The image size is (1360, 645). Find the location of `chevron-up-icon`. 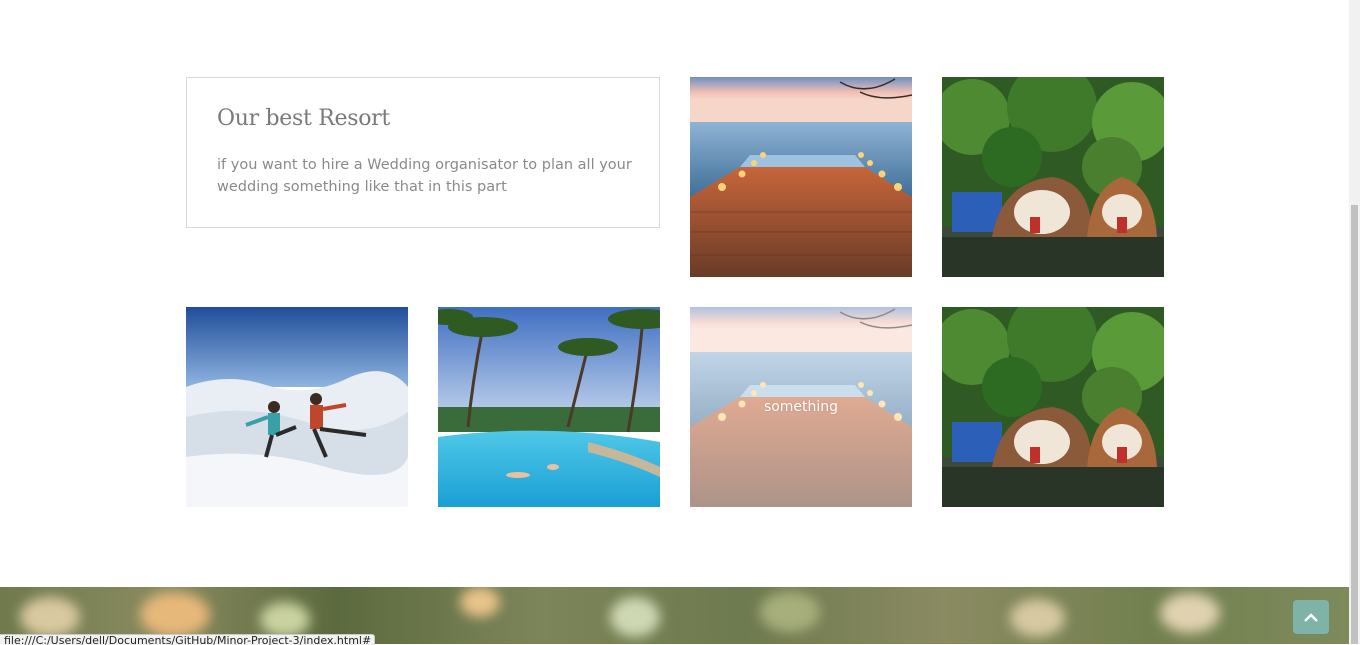

chevron-up-icon is located at coordinates (1311, 617).